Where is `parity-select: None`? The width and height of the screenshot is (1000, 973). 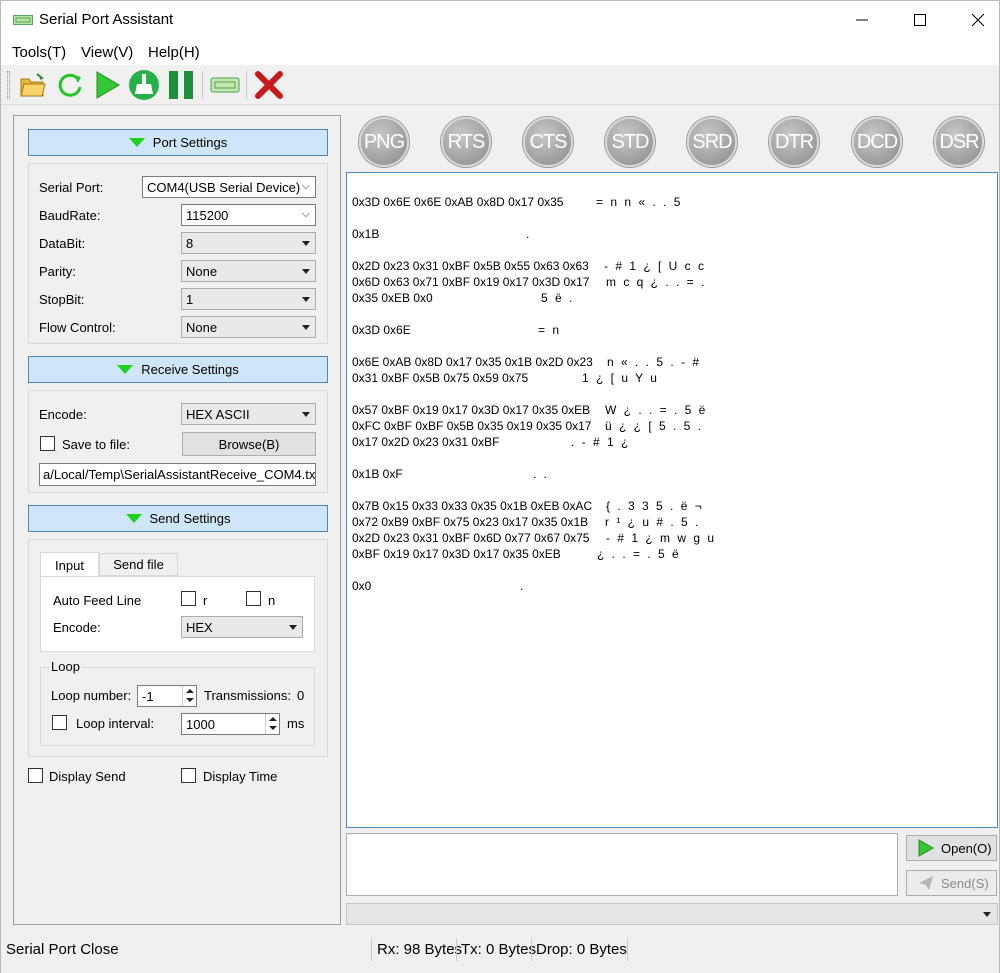
parity-select: None is located at coordinates (248, 271).